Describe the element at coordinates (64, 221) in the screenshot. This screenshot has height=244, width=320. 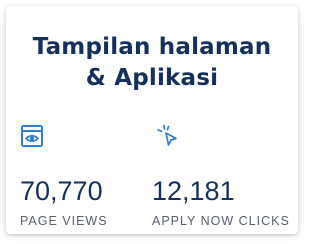
I see `page-views-label: PAGE VIEWS` at that location.